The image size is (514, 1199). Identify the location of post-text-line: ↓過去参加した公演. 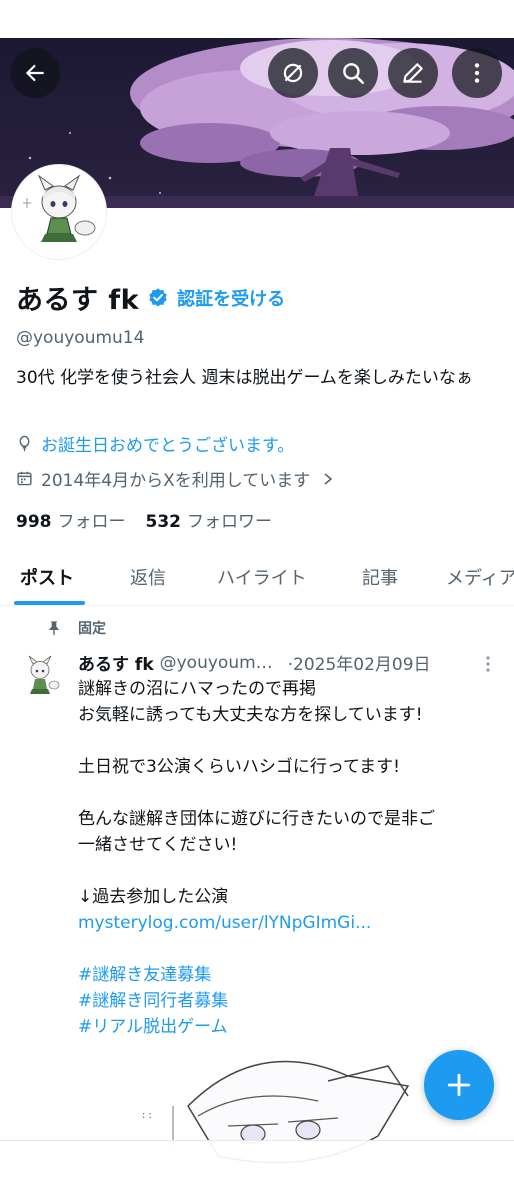
(153, 897).